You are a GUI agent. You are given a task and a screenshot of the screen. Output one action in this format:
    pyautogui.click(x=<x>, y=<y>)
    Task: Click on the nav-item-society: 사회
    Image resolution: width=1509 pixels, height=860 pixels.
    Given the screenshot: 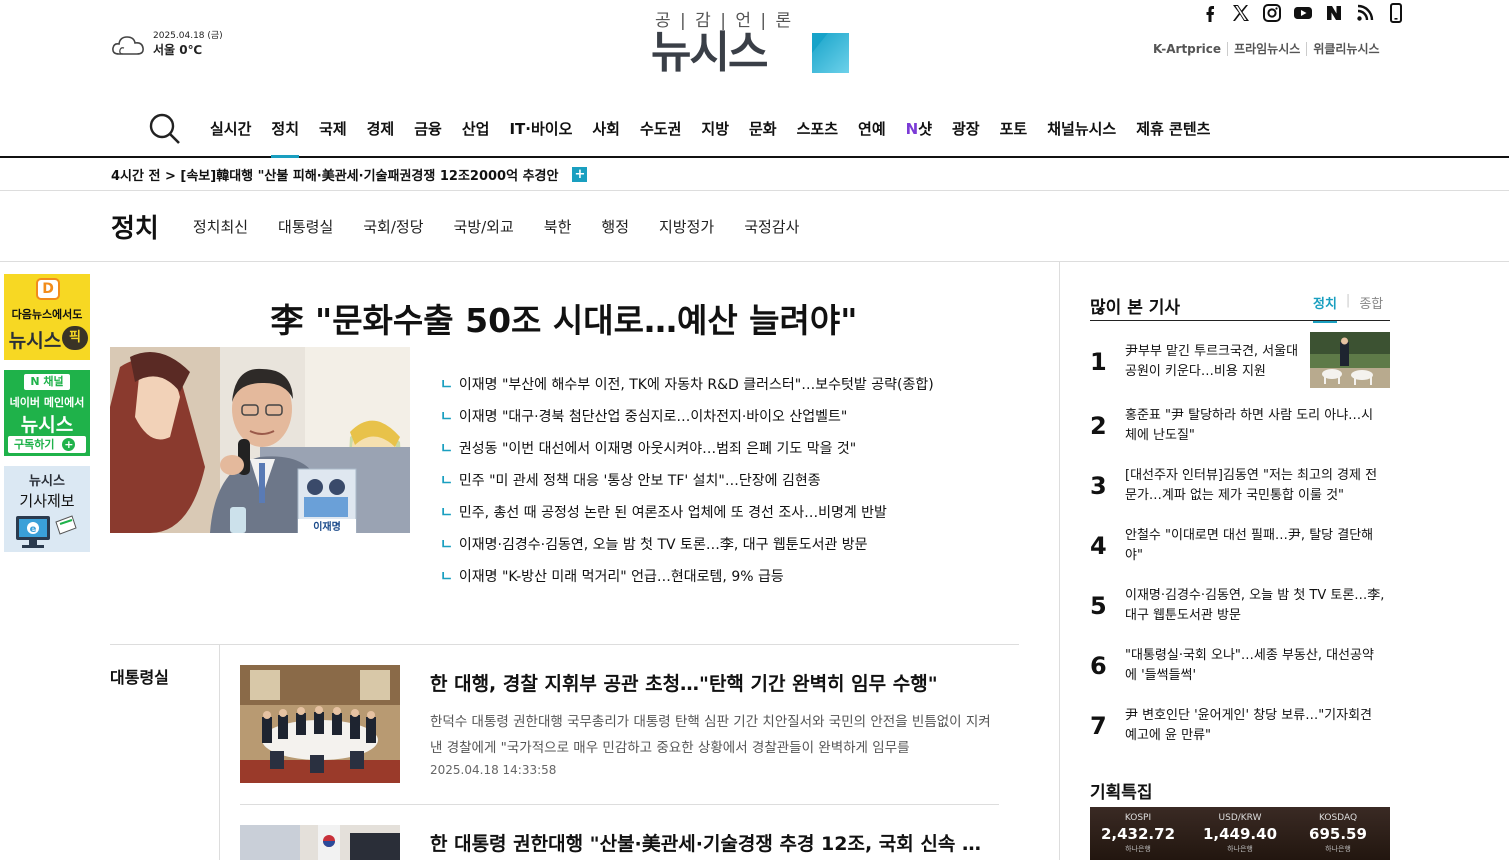 What is the action you would take?
    pyautogui.click(x=606, y=137)
    